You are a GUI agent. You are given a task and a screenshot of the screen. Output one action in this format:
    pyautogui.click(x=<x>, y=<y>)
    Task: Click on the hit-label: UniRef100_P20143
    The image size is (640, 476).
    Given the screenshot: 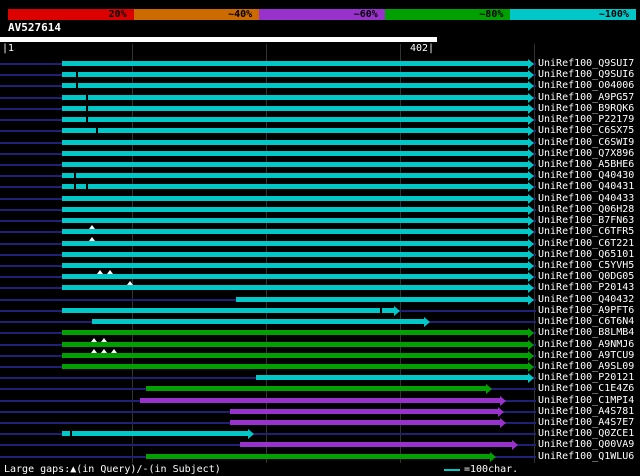 What is the action you would take?
    pyautogui.click(x=586, y=287)
    